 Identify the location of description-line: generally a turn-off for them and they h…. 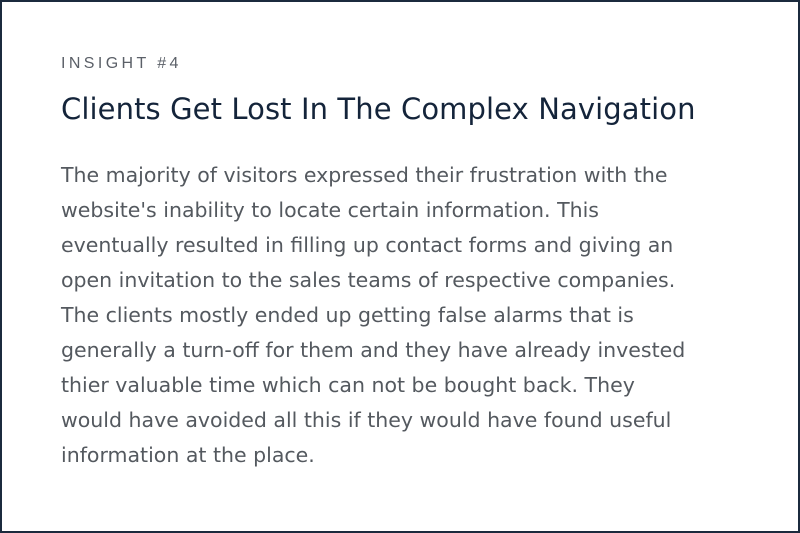
(373, 350).